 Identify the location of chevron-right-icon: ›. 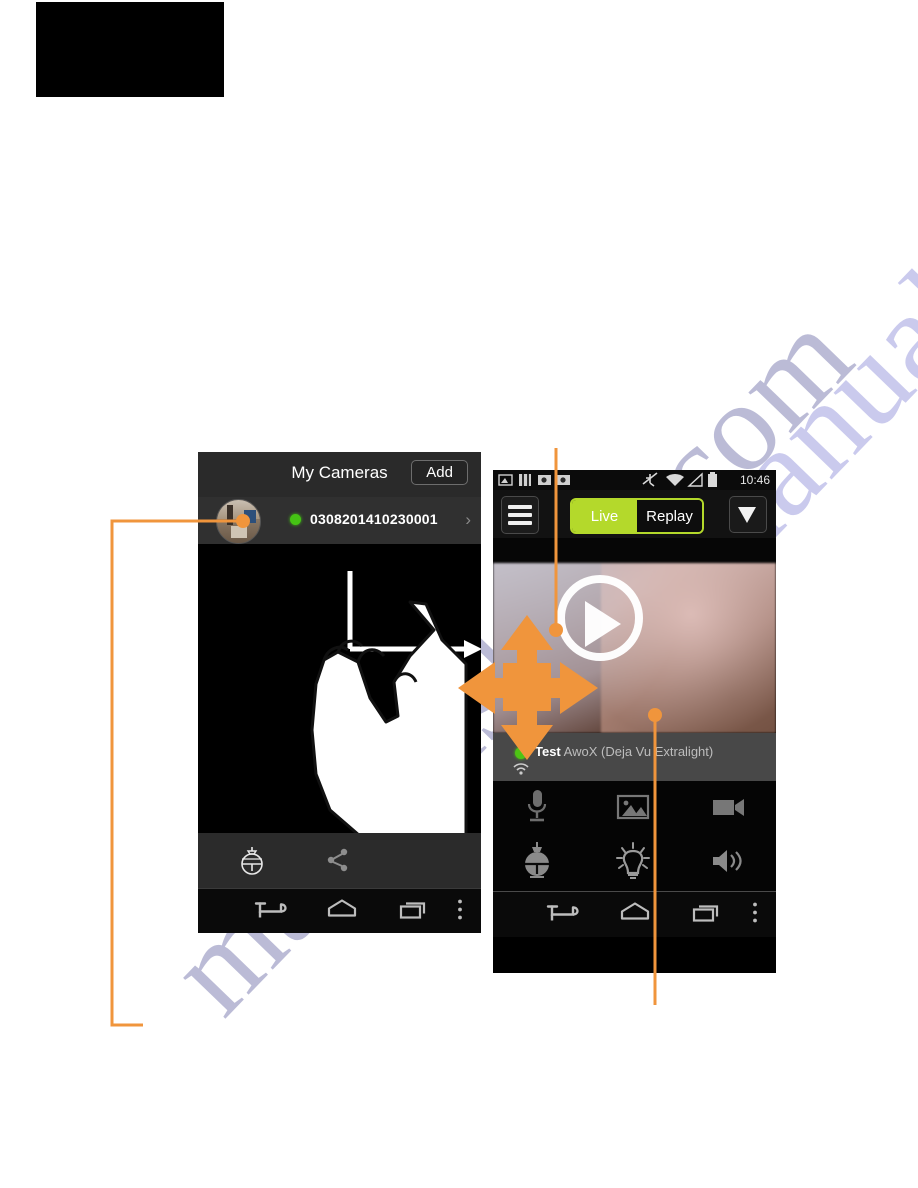
(468, 520).